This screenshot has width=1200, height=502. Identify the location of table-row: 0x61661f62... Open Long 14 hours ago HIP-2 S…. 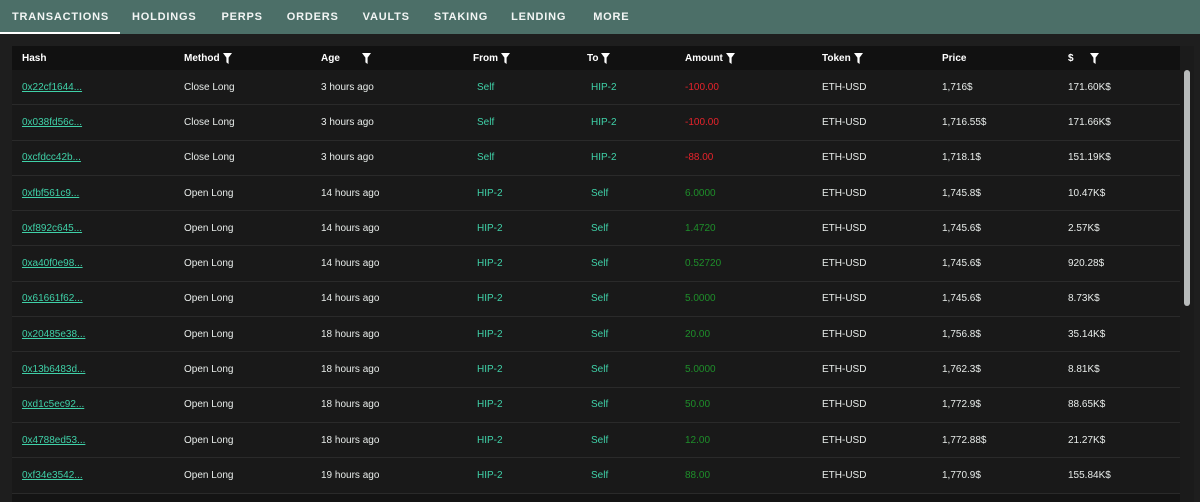
(596, 299).